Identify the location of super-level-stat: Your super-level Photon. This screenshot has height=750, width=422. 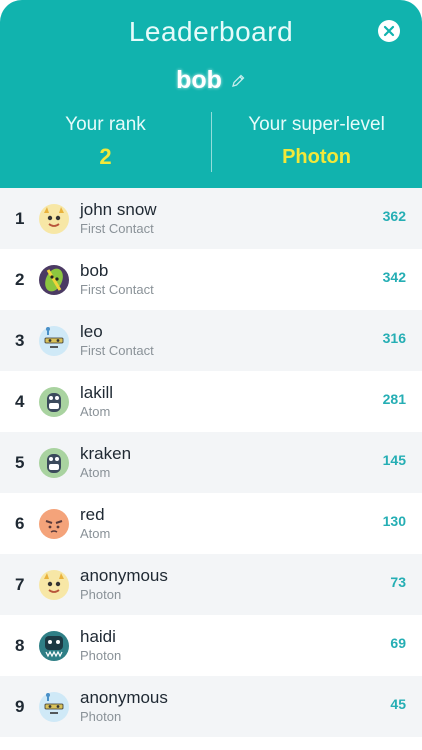
(316, 139).